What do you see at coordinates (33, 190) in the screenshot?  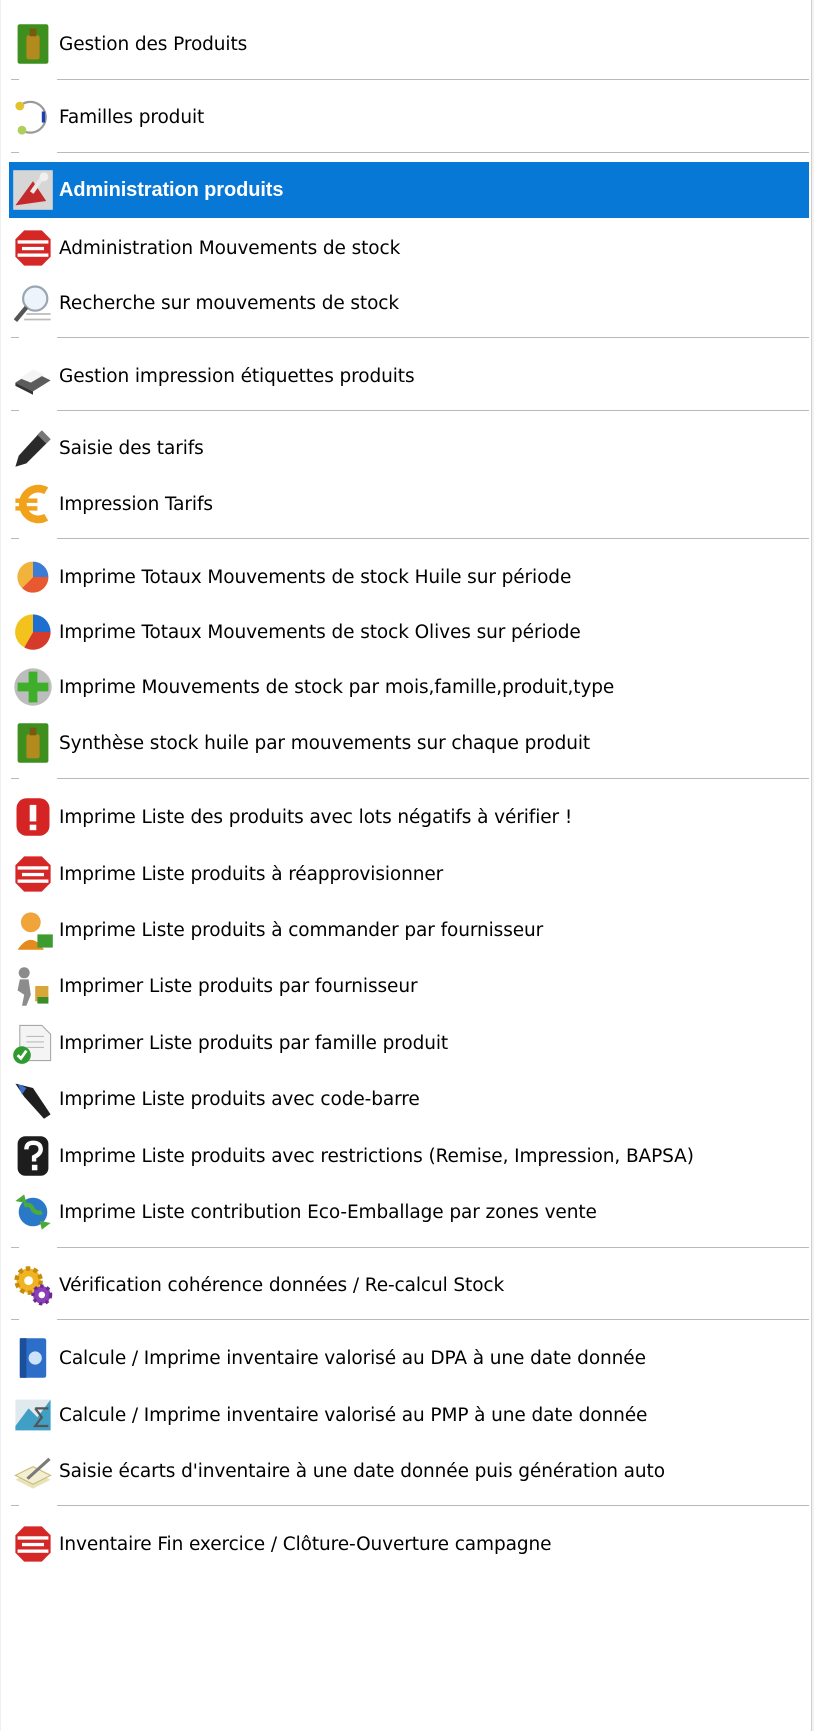 I see `admin-tools-icon` at bounding box center [33, 190].